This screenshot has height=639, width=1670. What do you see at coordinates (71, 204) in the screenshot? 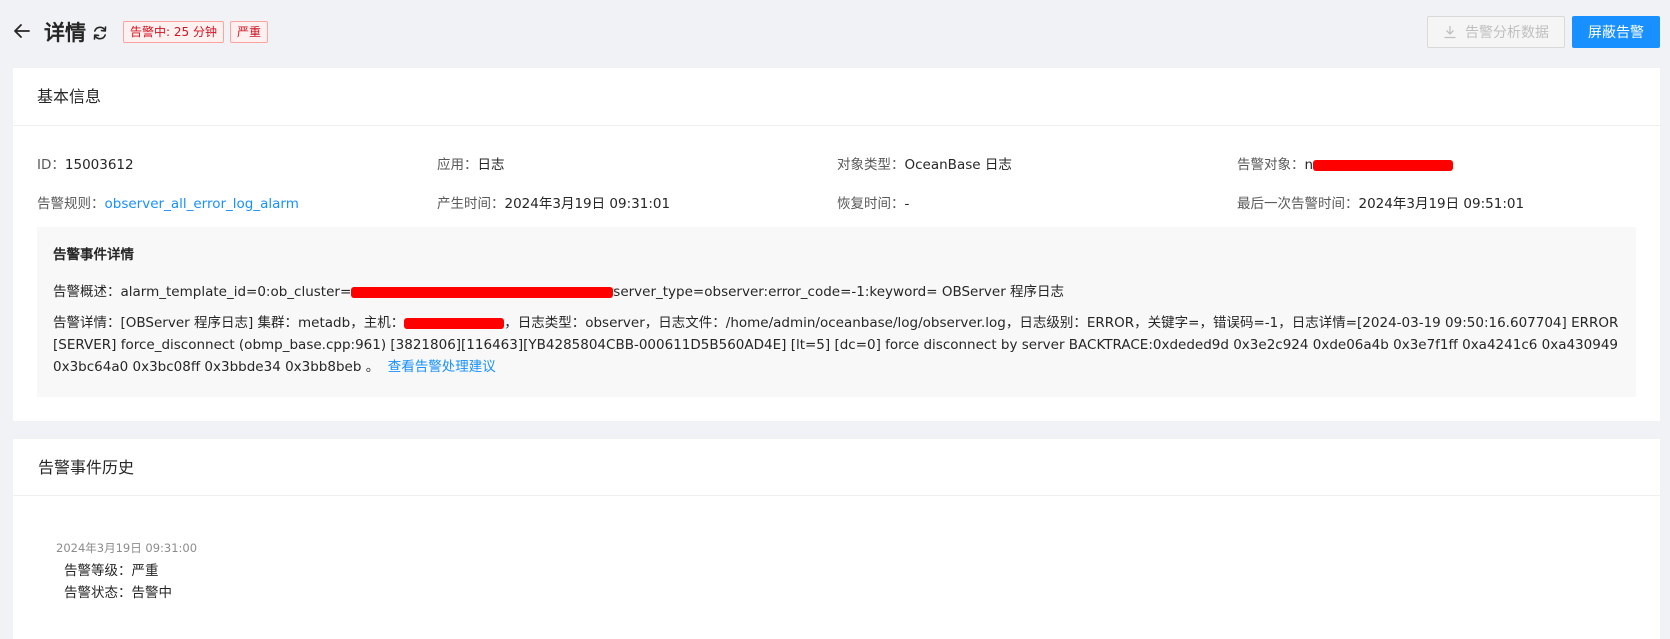
I see `rule-label: 告警规则：` at bounding box center [71, 204].